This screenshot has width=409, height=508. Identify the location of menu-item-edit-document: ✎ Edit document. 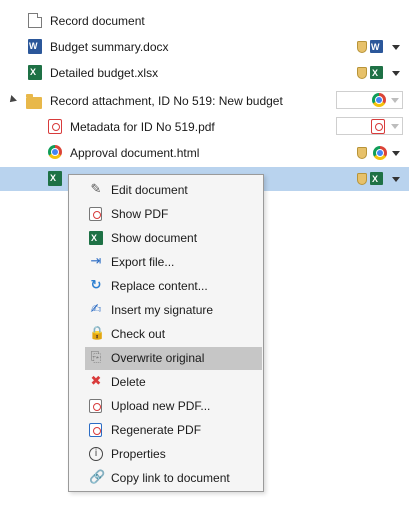
(173, 190).